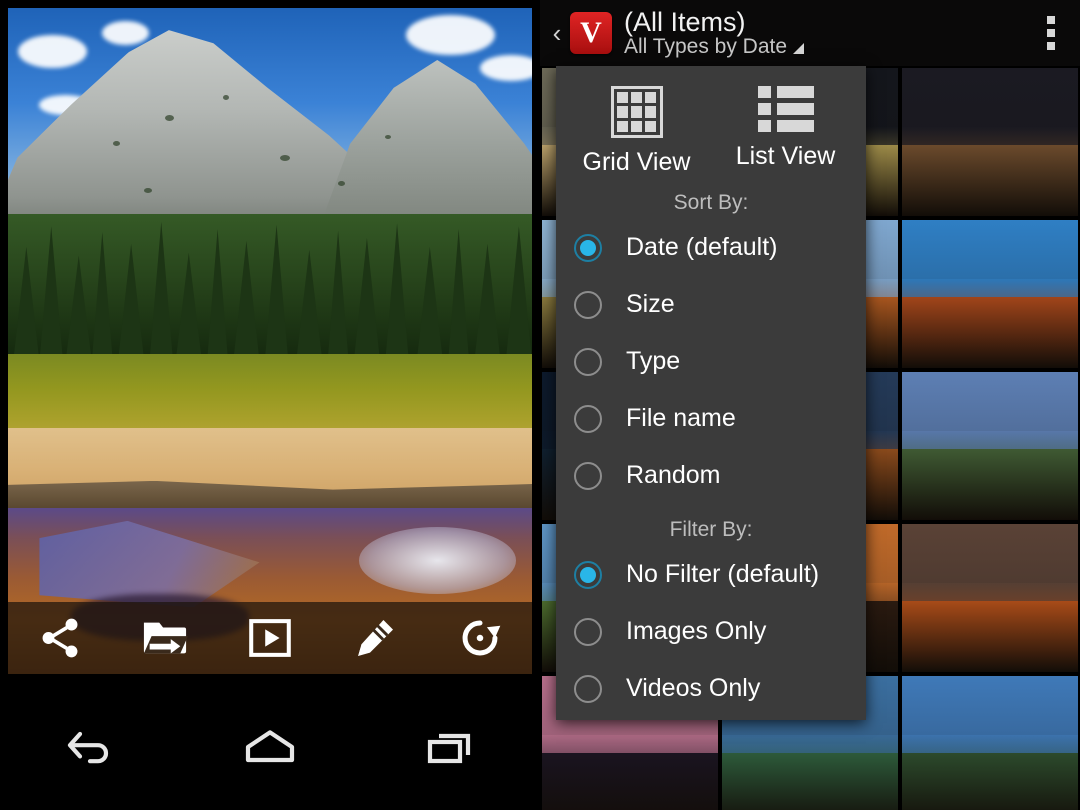  What do you see at coordinates (785, 109) in the screenshot?
I see `list-view-icon` at bounding box center [785, 109].